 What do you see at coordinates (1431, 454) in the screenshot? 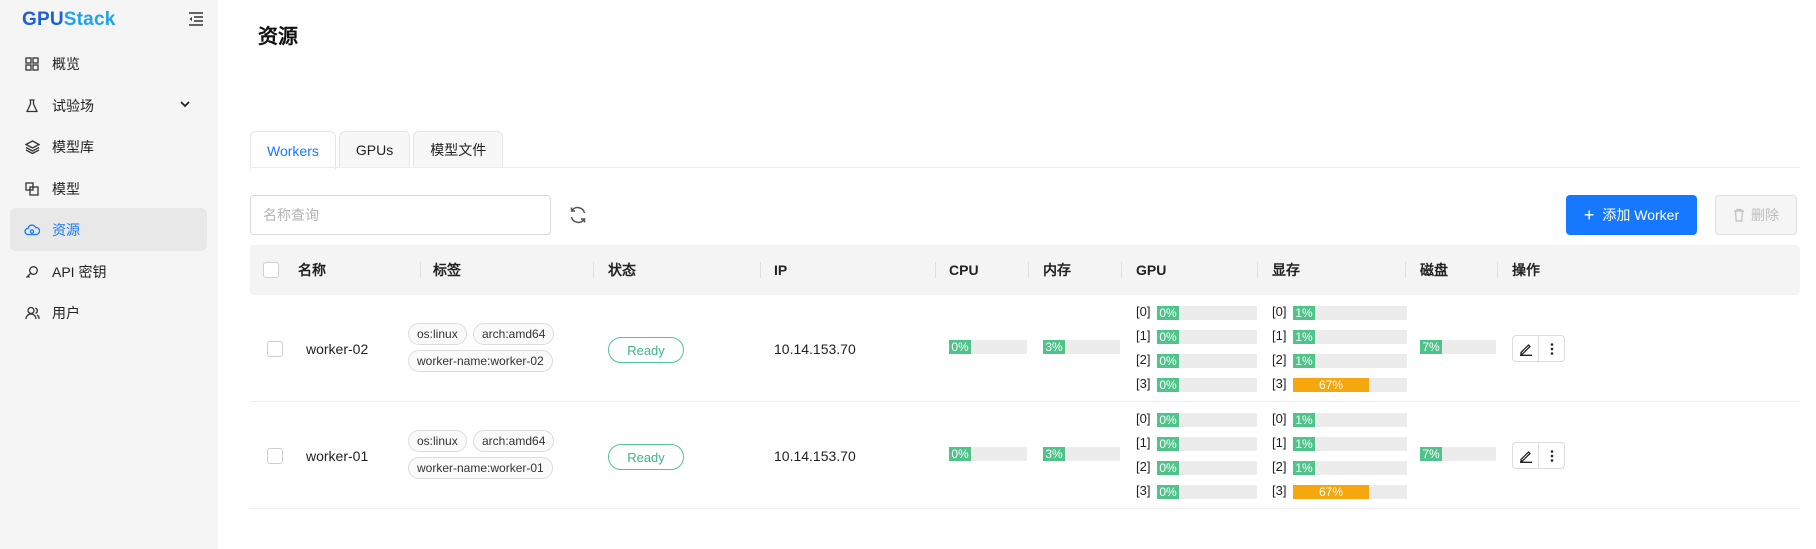
I see `usage-fill: 7%` at bounding box center [1431, 454].